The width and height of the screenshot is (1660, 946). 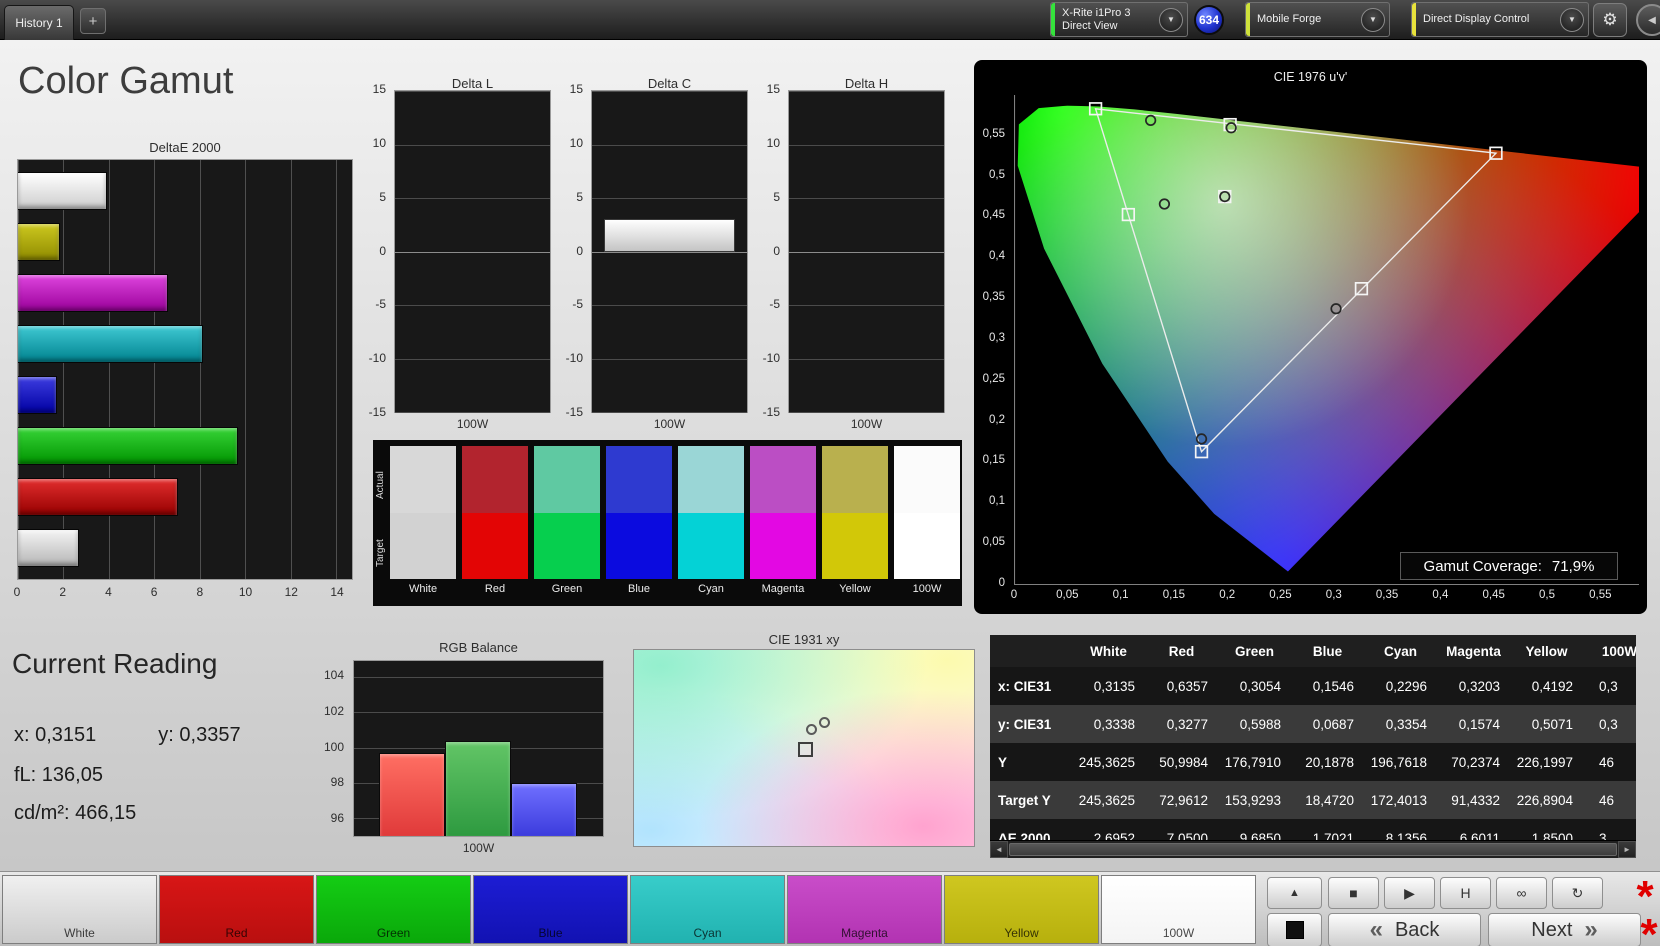 What do you see at coordinates (382, 250) in the screenshot?
I see `delta-l-y-tick: 0` at bounding box center [382, 250].